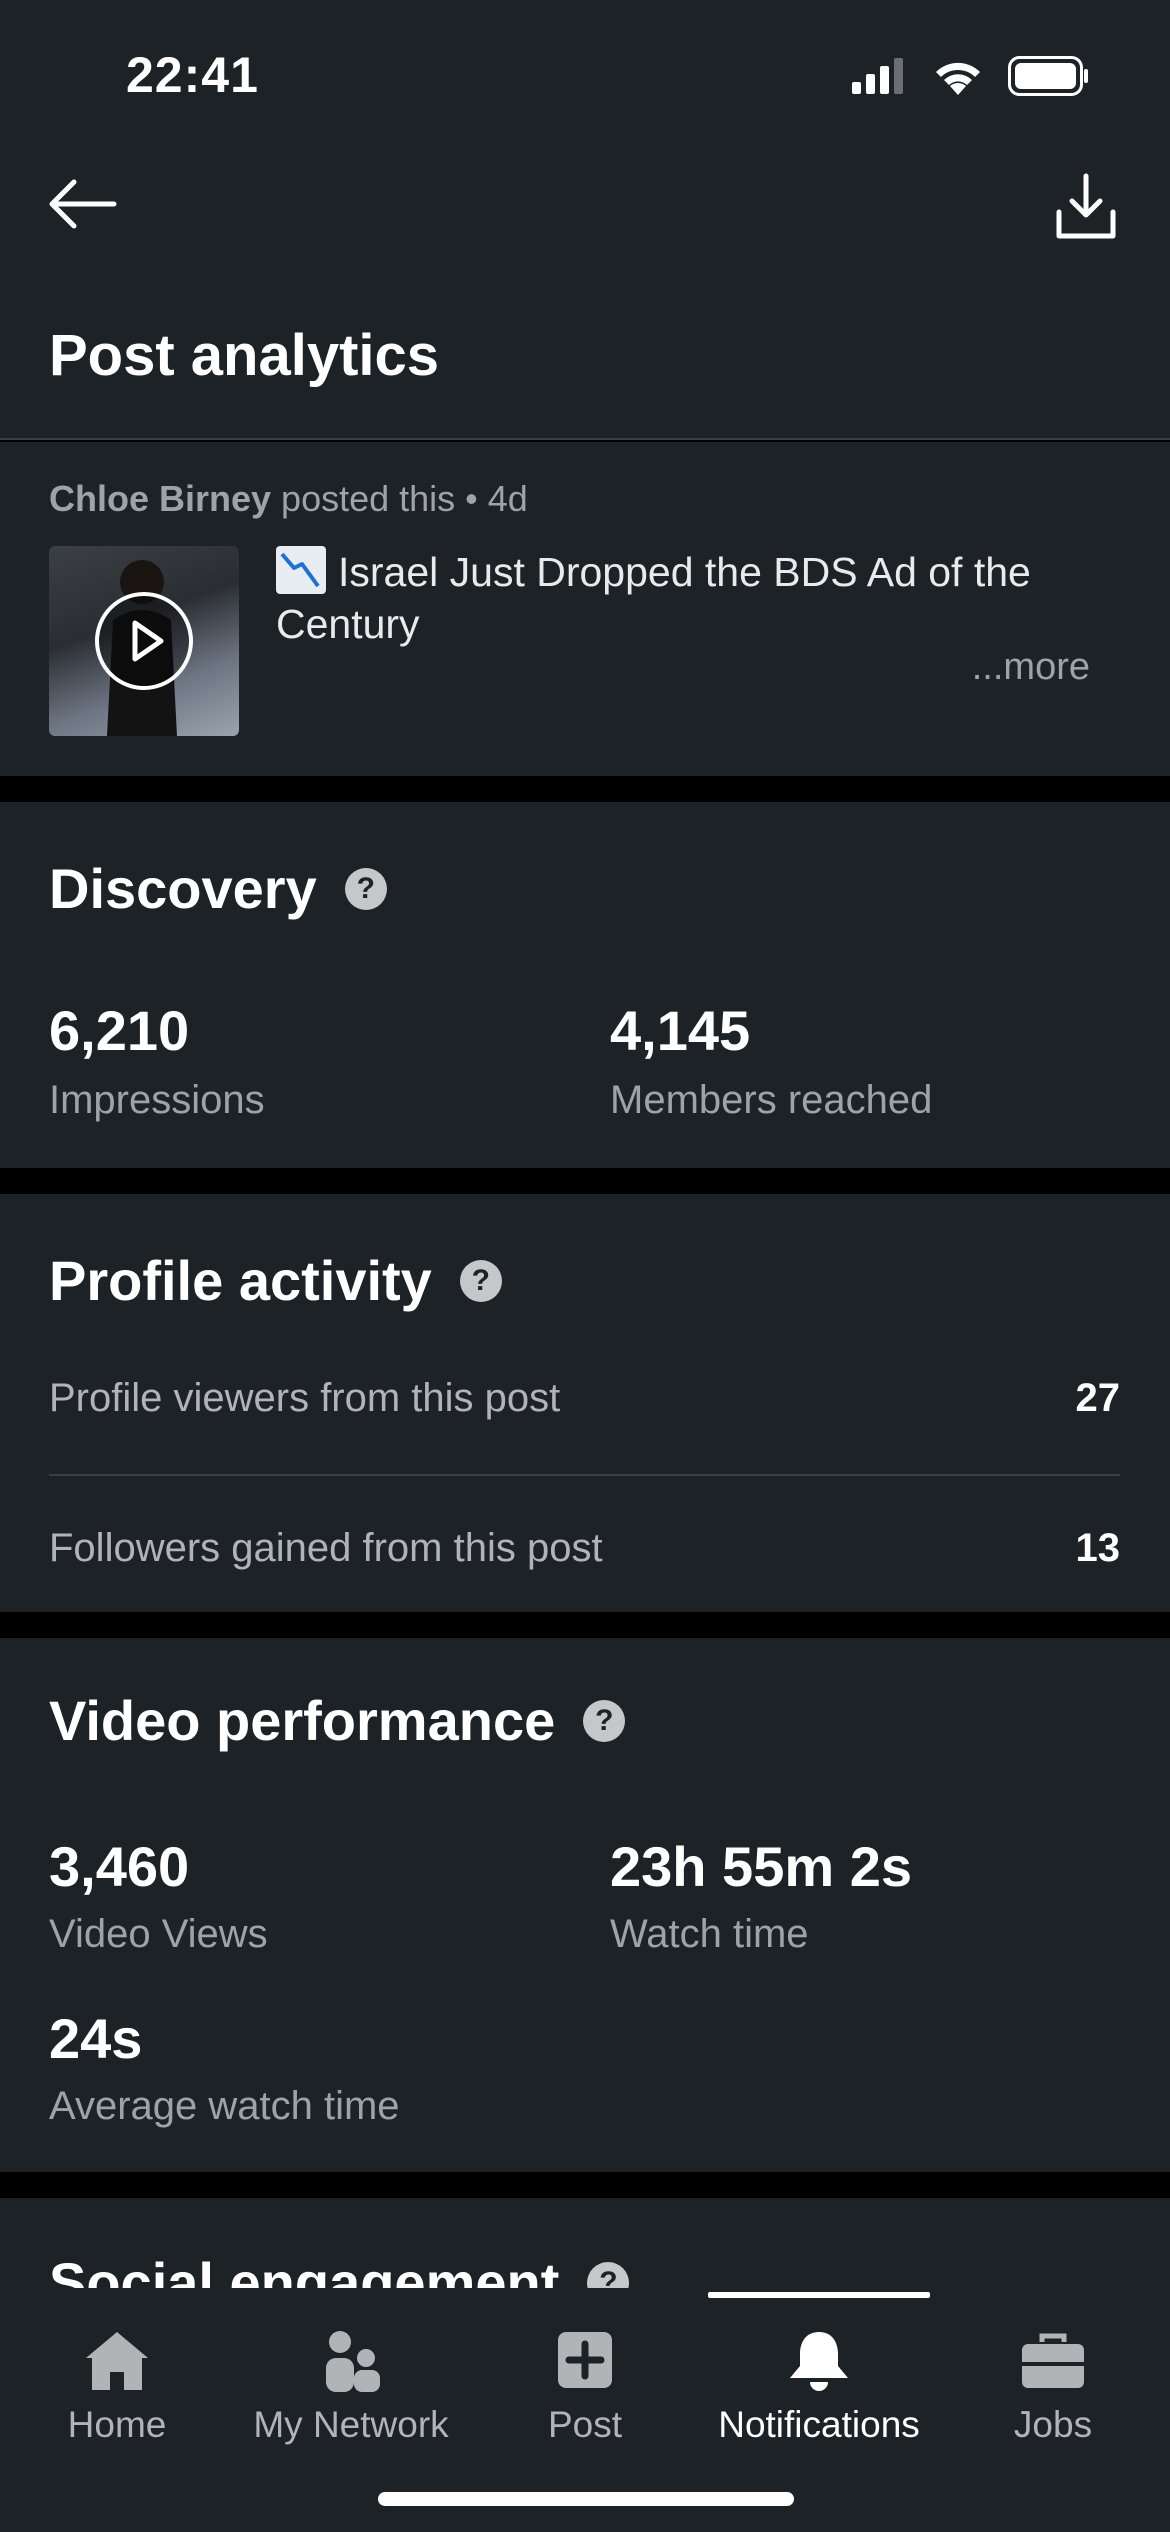 The width and height of the screenshot is (1170, 2532). Describe the element at coordinates (586, 2499) in the screenshot. I see `home-indicator` at that location.